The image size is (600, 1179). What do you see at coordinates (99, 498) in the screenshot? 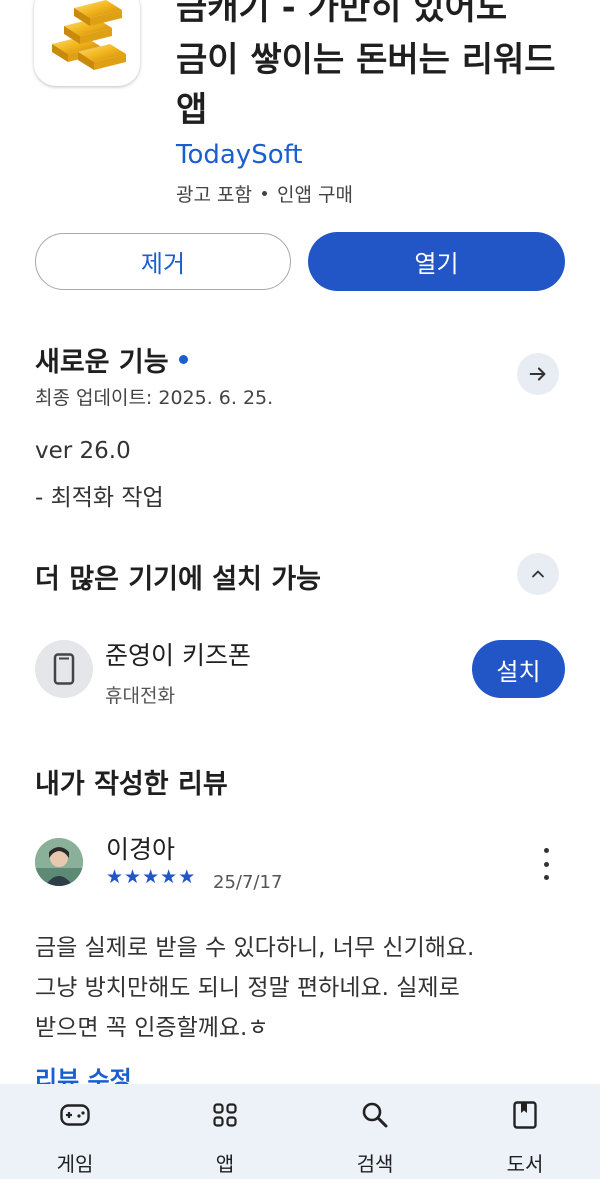
I see `release-notes: - 최적화 작업` at bounding box center [99, 498].